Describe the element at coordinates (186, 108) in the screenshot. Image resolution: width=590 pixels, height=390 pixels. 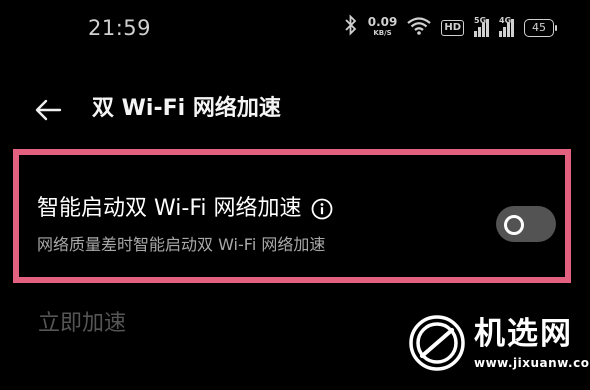
I see `page-title: 双 Wi-Fi 网络加速` at that location.